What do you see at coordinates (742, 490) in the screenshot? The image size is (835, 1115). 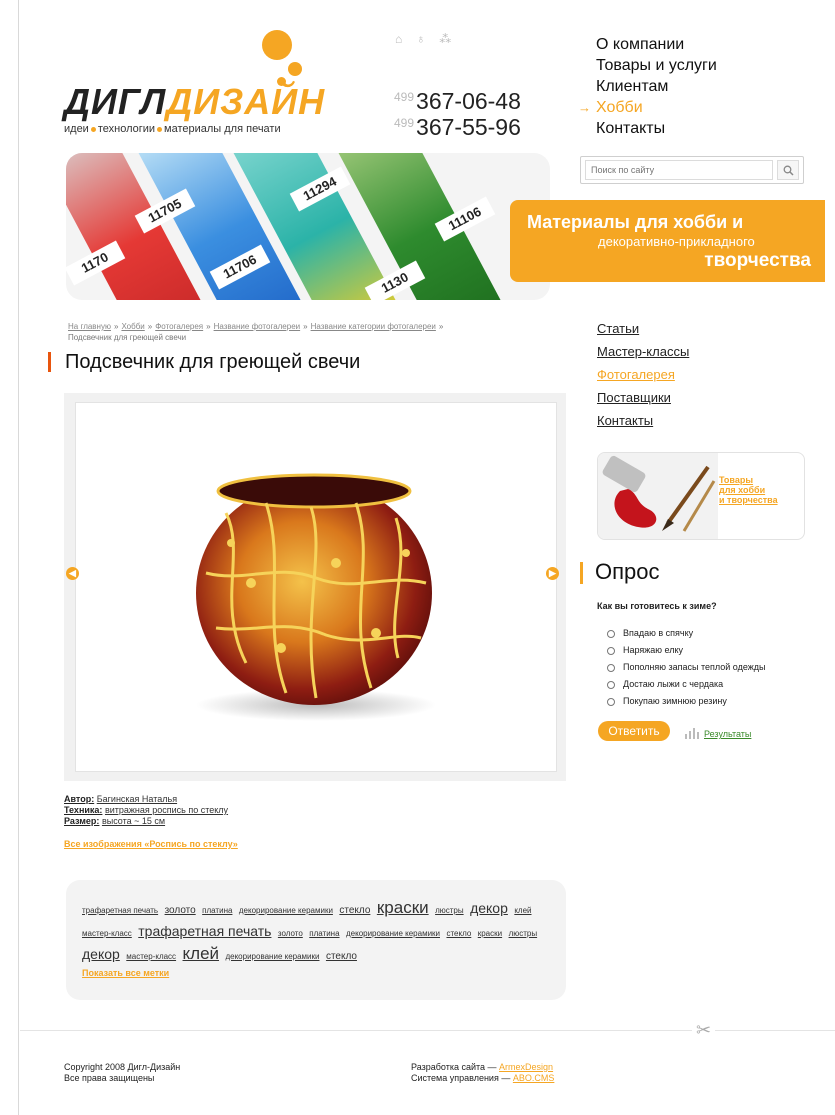 I see `promo-line: для хобби` at bounding box center [742, 490].